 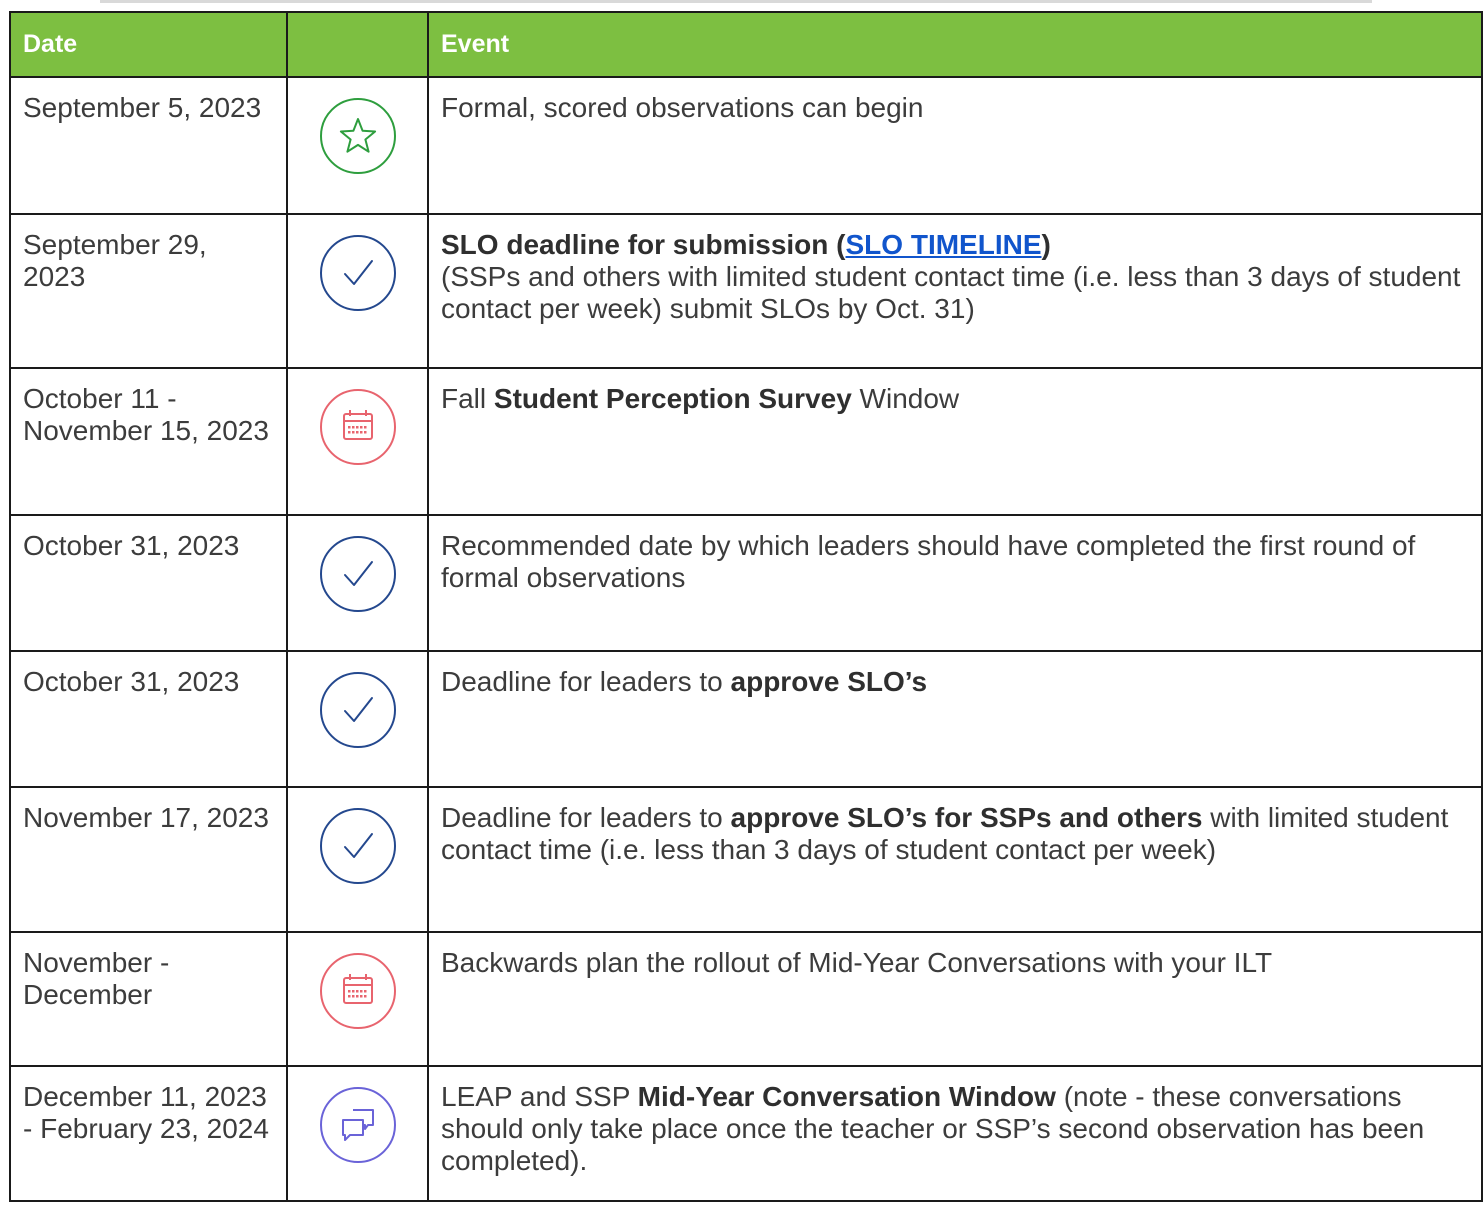 What do you see at coordinates (829, 681) in the screenshot?
I see `event-bold-text: approve SLO’s` at bounding box center [829, 681].